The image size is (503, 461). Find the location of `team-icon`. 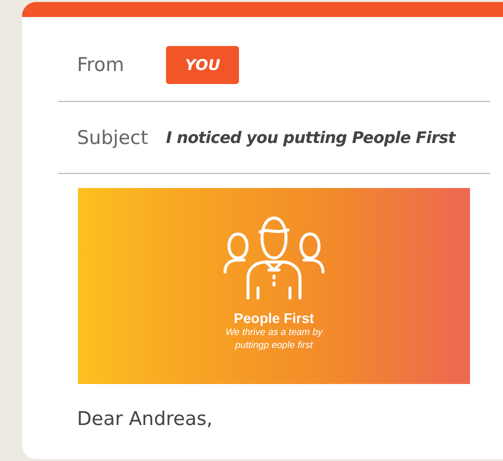

team-icon is located at coordinates (274, 257).